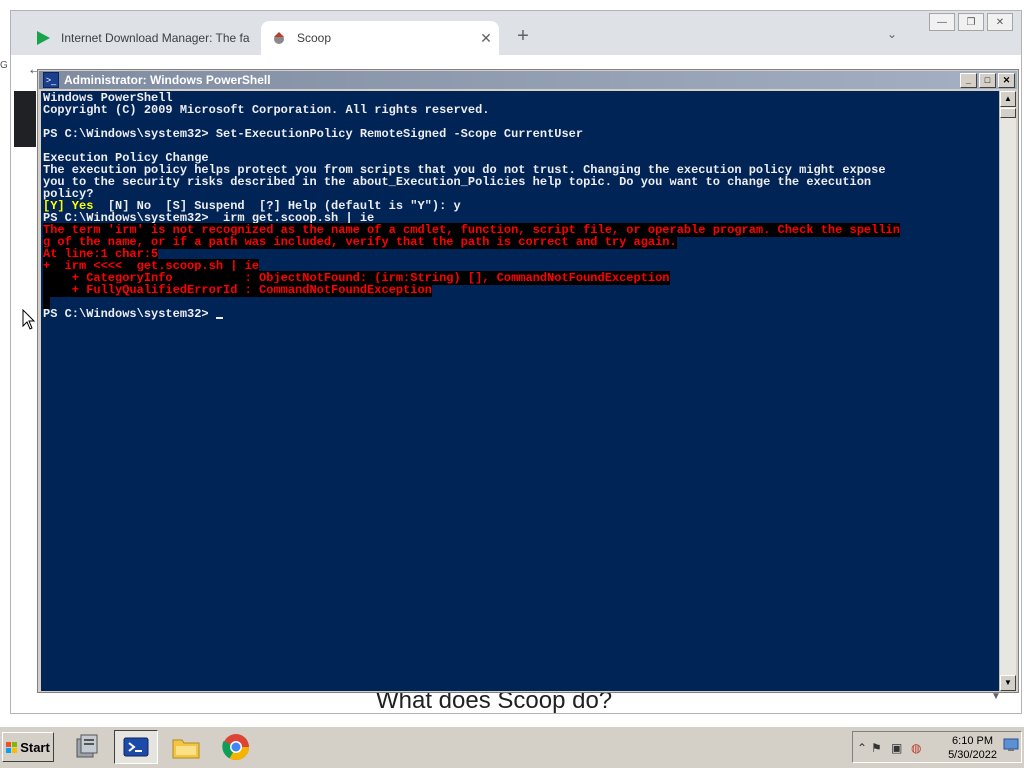 The width and height of the screenshot is (1024, 768). Describe the element at coordinates (12, 747) in the screenshot. I see `windows-logo-icon` at that location.